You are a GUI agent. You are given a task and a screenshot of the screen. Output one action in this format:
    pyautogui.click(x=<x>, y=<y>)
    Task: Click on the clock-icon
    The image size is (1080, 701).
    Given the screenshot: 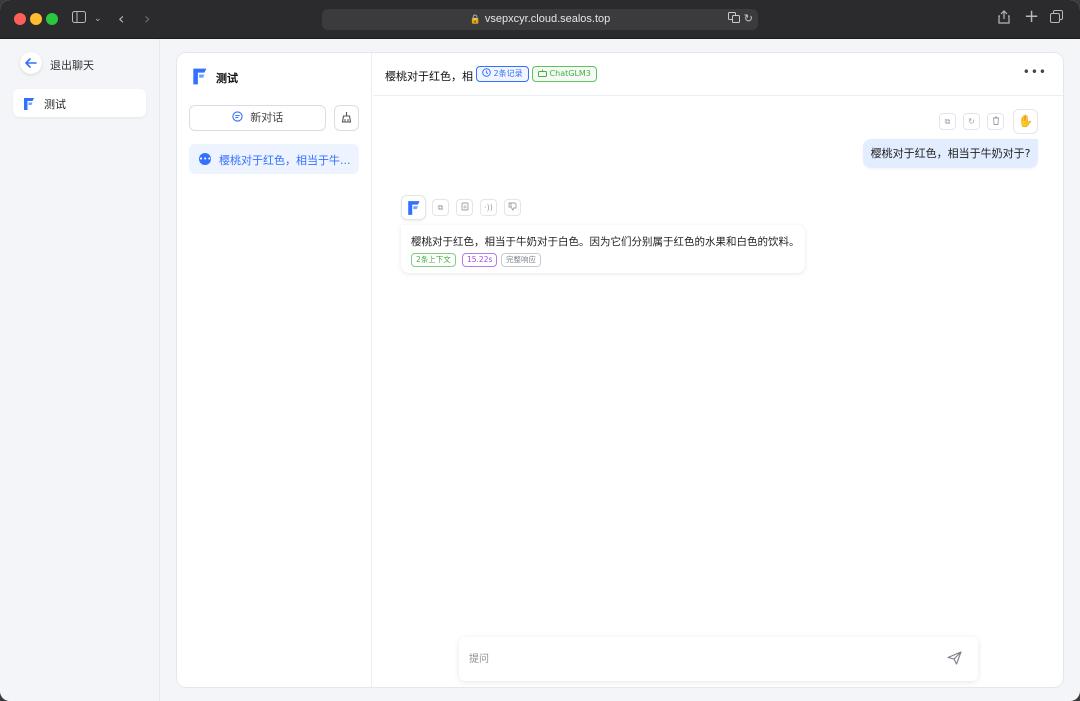 What is the action you would take?
    pyautogui.click(x=488, y=73)
    